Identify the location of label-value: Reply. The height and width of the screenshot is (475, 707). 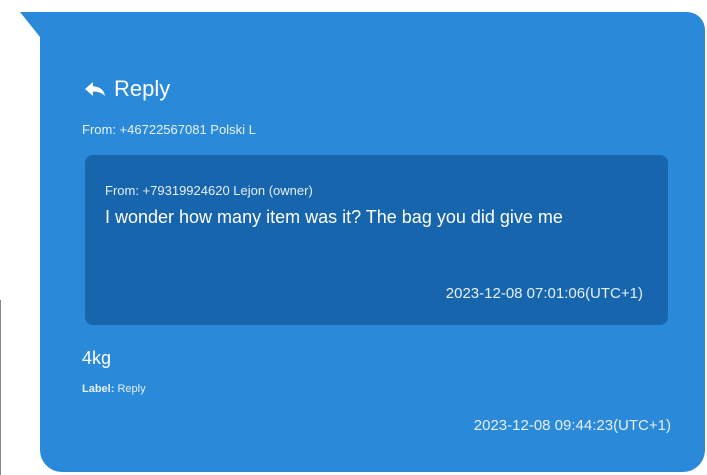
(131, 389).